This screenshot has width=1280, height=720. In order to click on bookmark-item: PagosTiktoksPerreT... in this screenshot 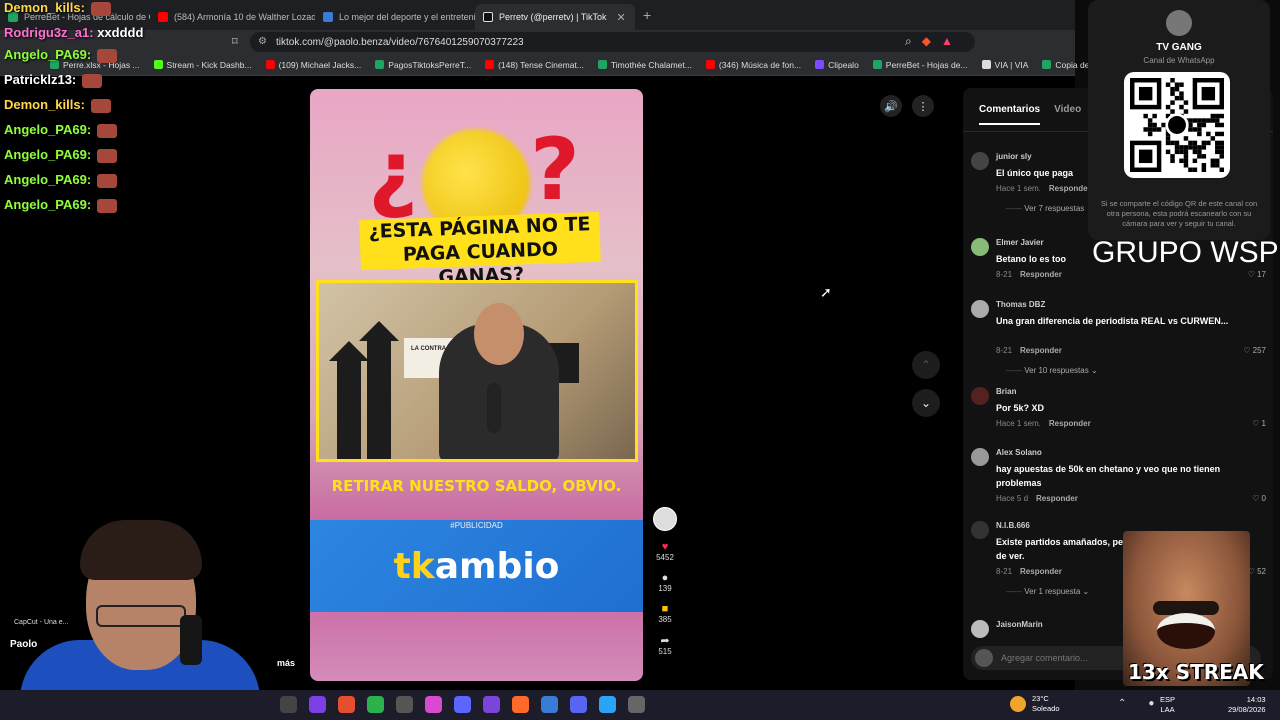, I will do `click(423, 65)`.